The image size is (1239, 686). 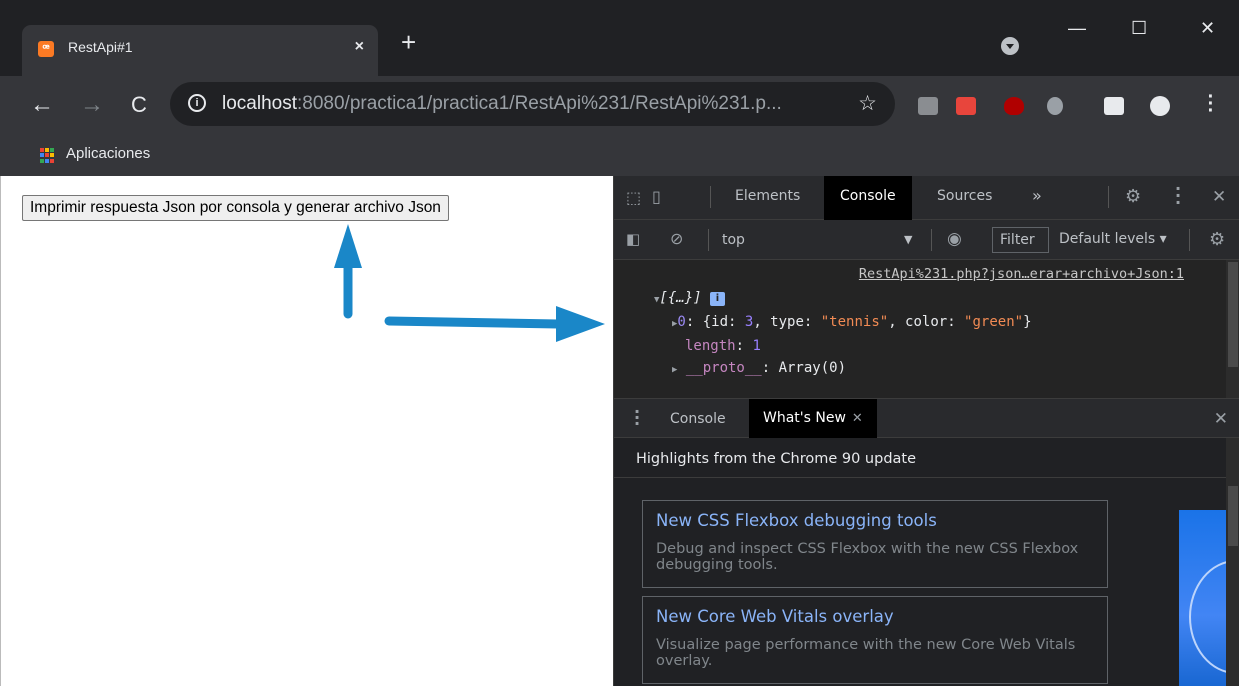 What do you see at coordinates (966, 106) in the screenshot?
I see `gift-extension-icon` at bounding box center [966, 106].